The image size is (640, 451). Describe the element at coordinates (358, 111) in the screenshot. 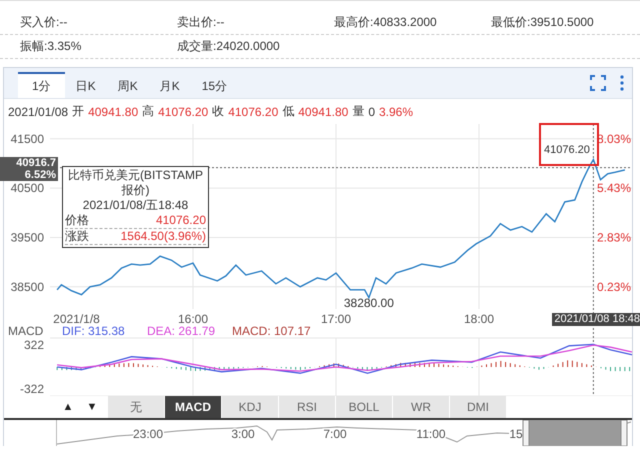

I see `quote-label: 量` at that location.